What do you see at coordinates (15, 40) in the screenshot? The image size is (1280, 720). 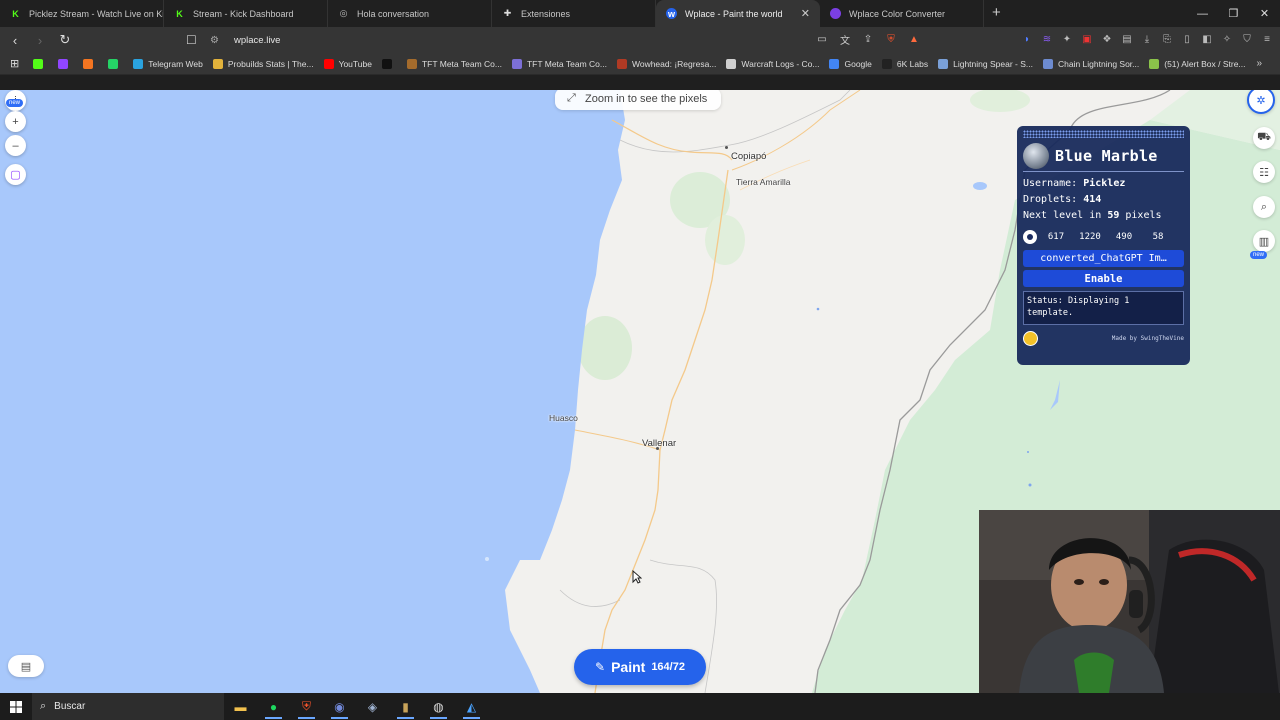 I see `back-icon: ‹` at bounding box center [15, 40].